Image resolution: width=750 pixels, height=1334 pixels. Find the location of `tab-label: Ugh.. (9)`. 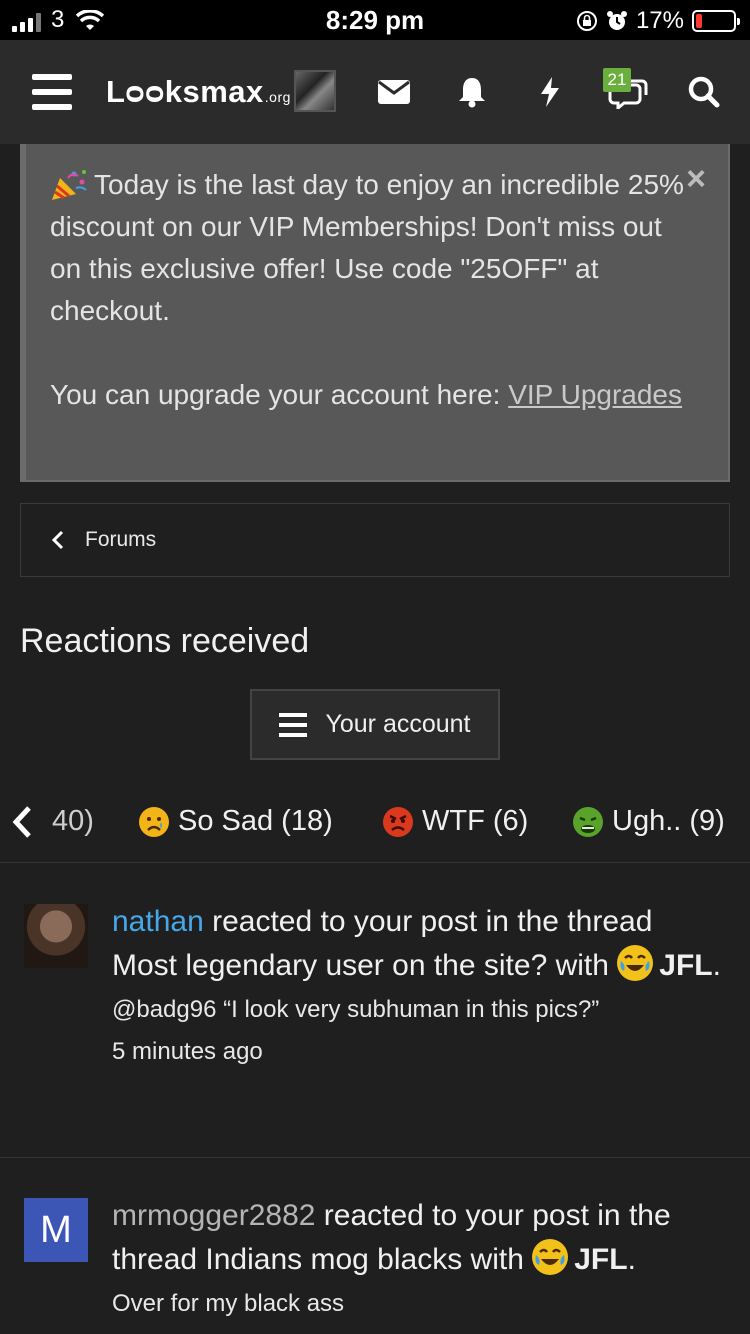

tab-label: Ugh.. (9) is located at coordinates (668, 821).